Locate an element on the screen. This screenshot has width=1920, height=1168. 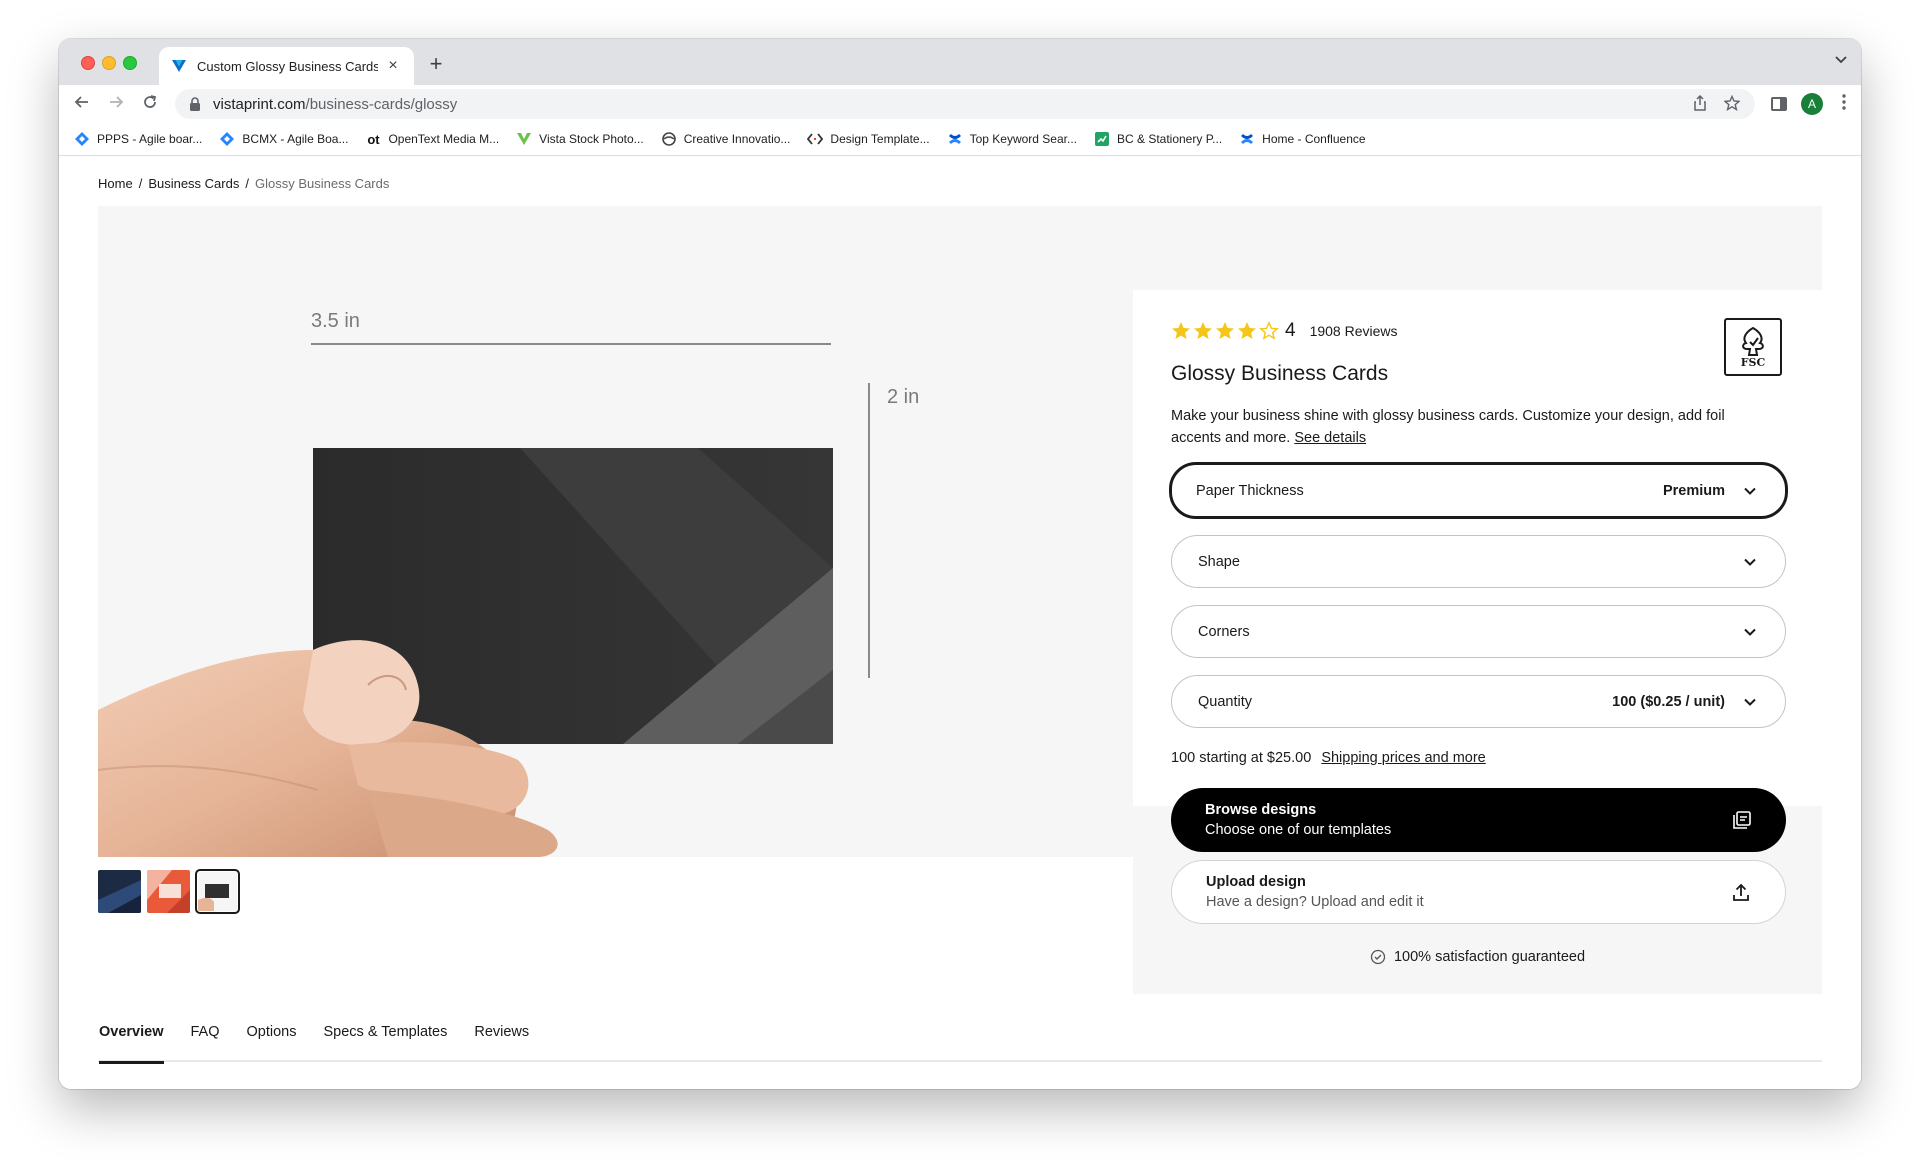
paper-thickness-select: Paper Thickness Premium is located at coordinates (1478, 490).